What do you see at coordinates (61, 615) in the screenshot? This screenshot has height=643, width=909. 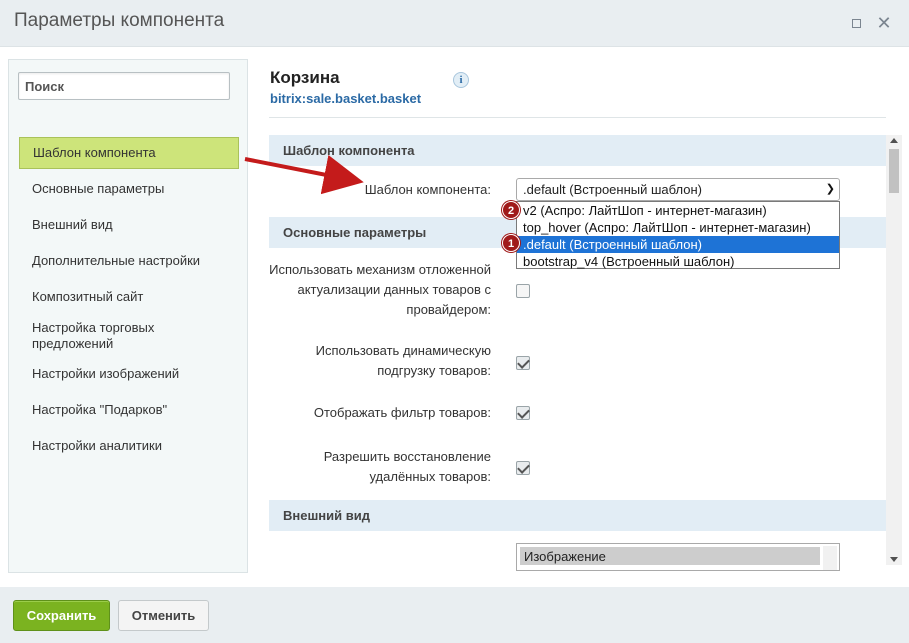 I see `save-button: Сохранить` at bounding box center [61, 615].